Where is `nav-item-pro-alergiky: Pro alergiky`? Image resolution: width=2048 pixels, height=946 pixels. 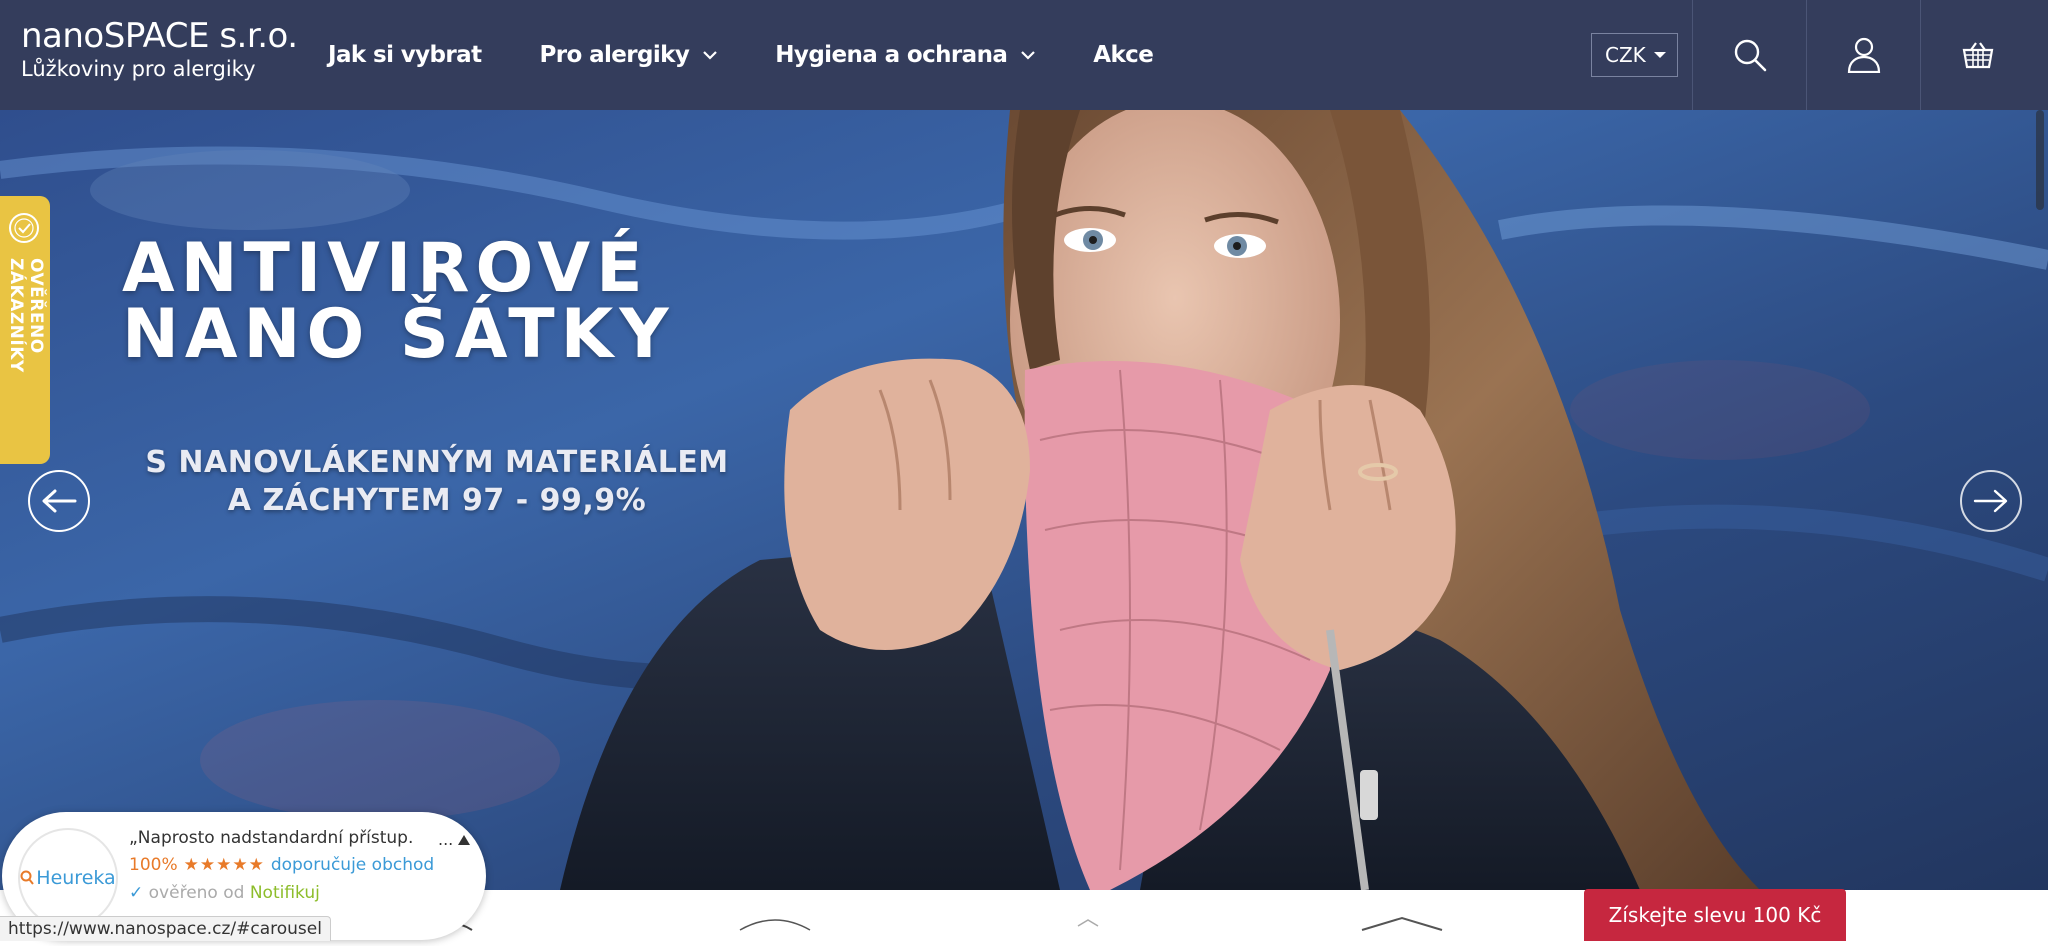
nav-item-pro-alergiky: Pro alergiky is located at coordinates (628, 55).